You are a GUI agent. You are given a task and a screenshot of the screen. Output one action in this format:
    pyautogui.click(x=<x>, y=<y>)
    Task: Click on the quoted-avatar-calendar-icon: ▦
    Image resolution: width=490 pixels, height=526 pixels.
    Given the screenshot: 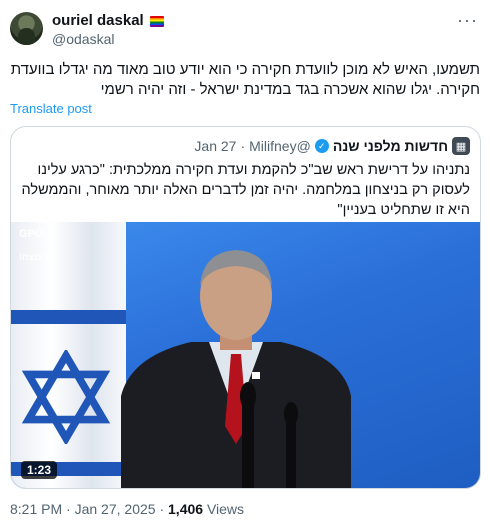 What is the action you would take?
    pyautogui.click(x=461, y=146)
    